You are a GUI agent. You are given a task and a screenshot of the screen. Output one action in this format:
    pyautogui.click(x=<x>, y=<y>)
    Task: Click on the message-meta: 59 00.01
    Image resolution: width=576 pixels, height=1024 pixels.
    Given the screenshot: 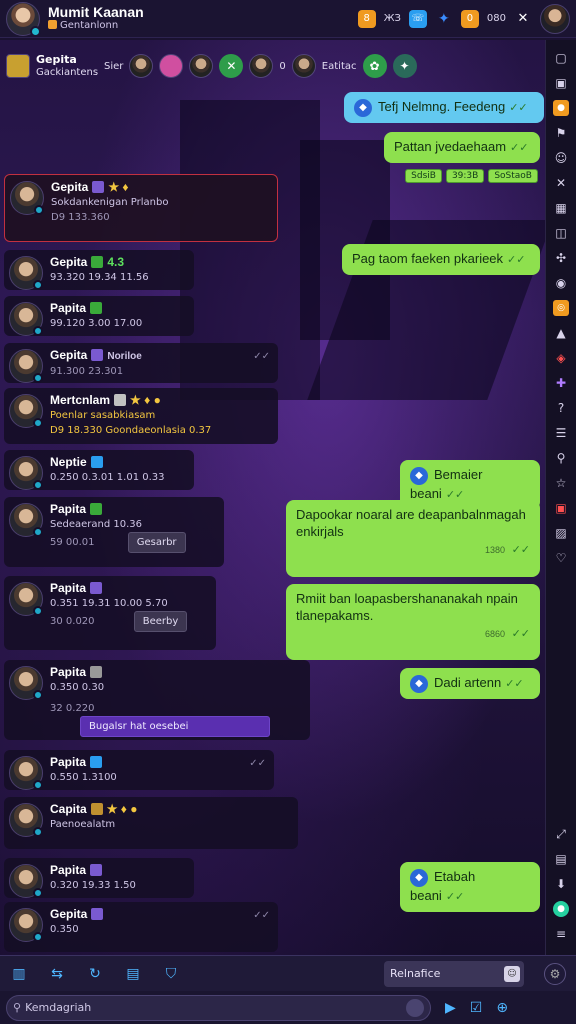 What is the action you would take?
    pyautogui.click(x=72, y=542)
    